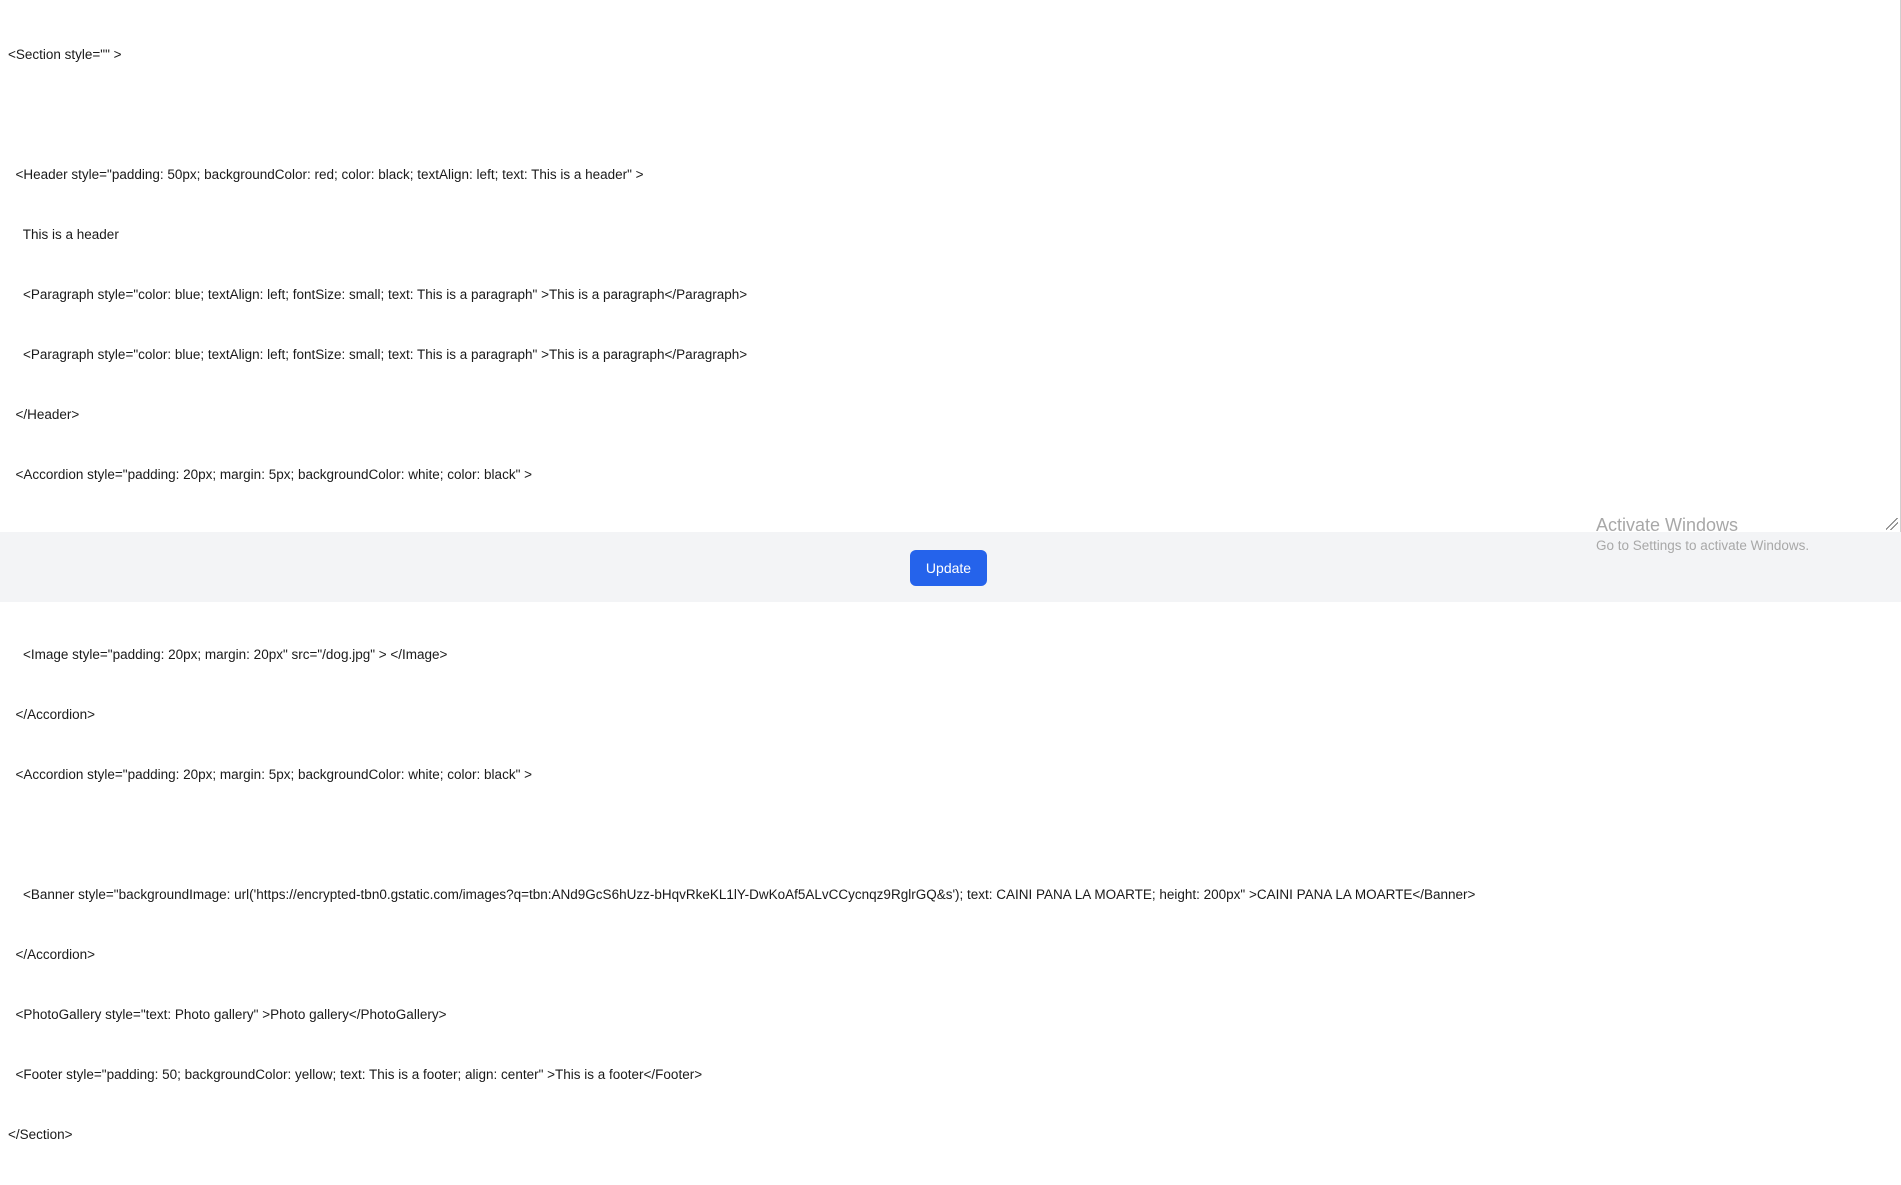  What do you see at coordinates (948, 568) in the screenshot?
I see `update-button: Update` at bounding box center [948, 568].